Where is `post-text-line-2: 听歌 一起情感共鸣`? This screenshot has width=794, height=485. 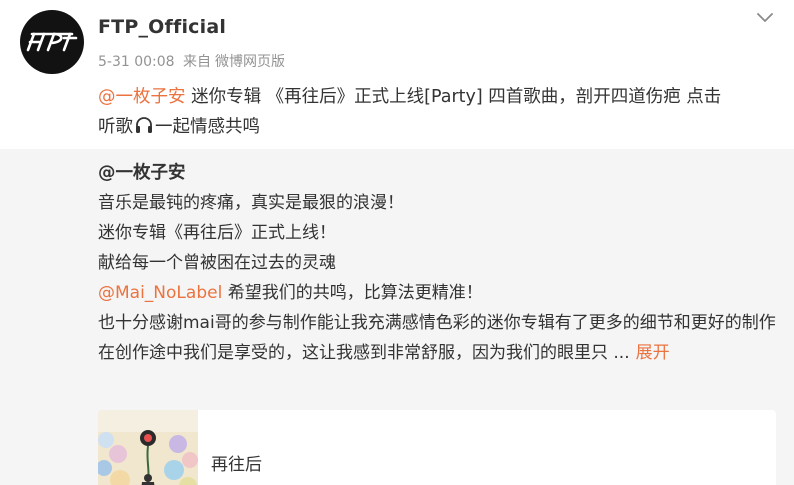 post-text-line-2: 听歌 一起情感共鸣 is located at coordinates (443, 127).